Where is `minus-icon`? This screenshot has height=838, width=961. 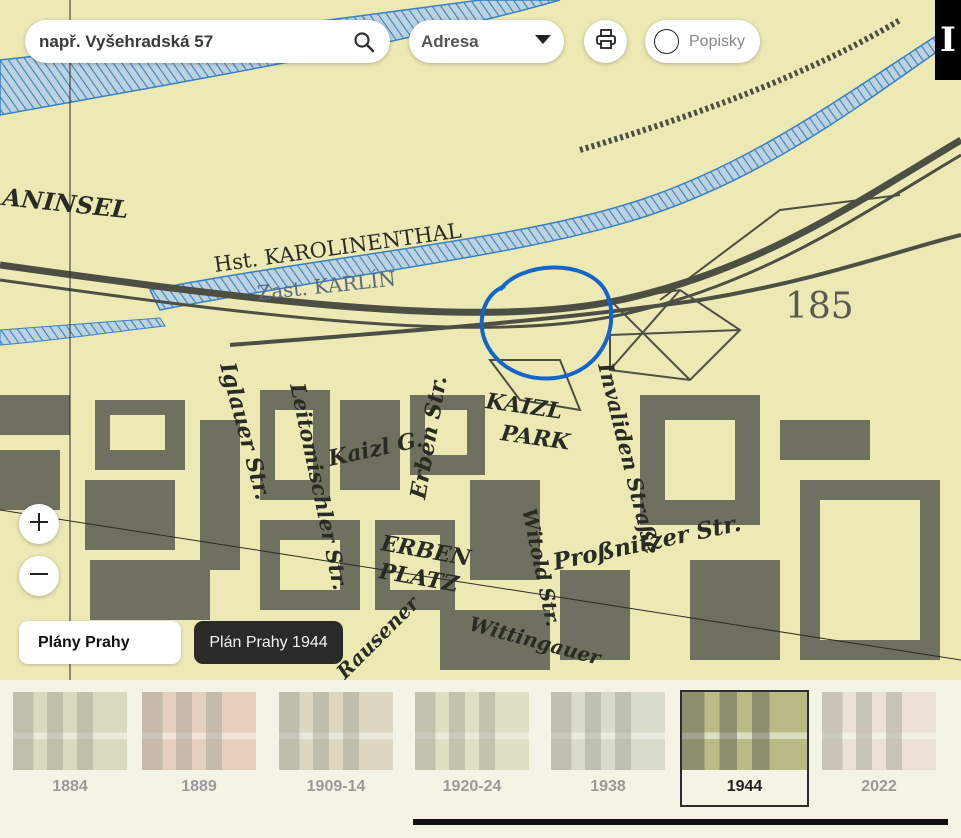 minus-icon is located at coordinates (39, 576).